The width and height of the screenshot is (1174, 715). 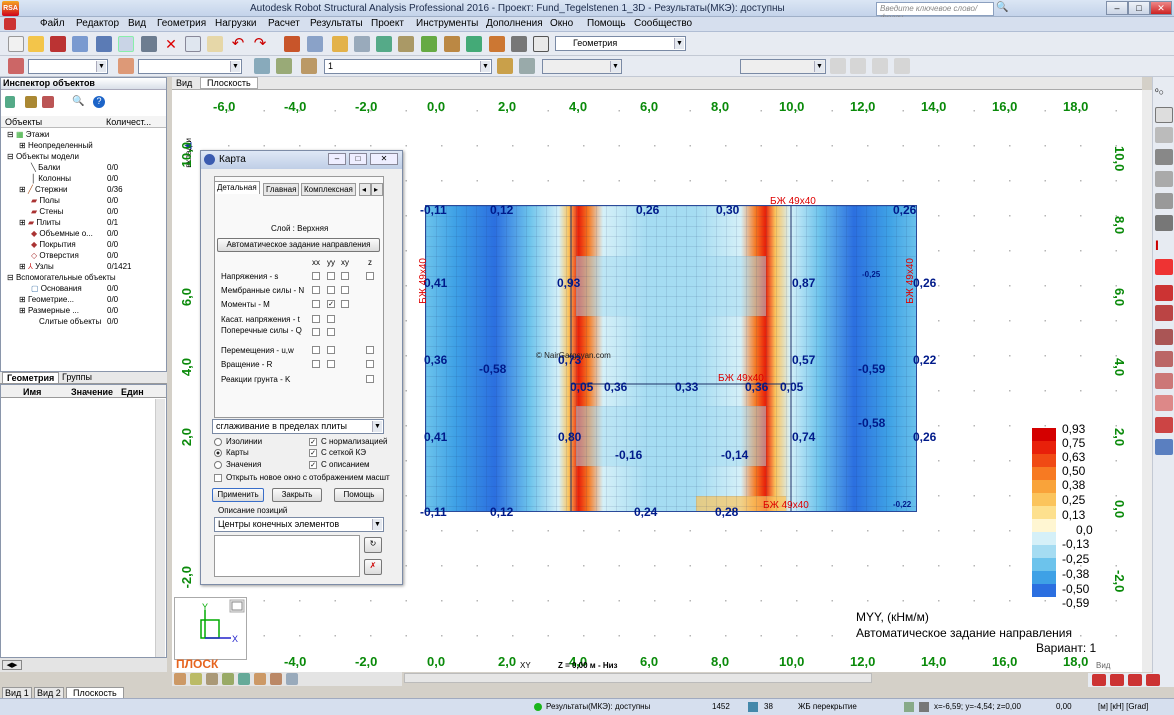 What do you see at coordinates (638, 678) in the screenshot?
I see `horizontal-scrollbar` at bounding box center [638, 678].